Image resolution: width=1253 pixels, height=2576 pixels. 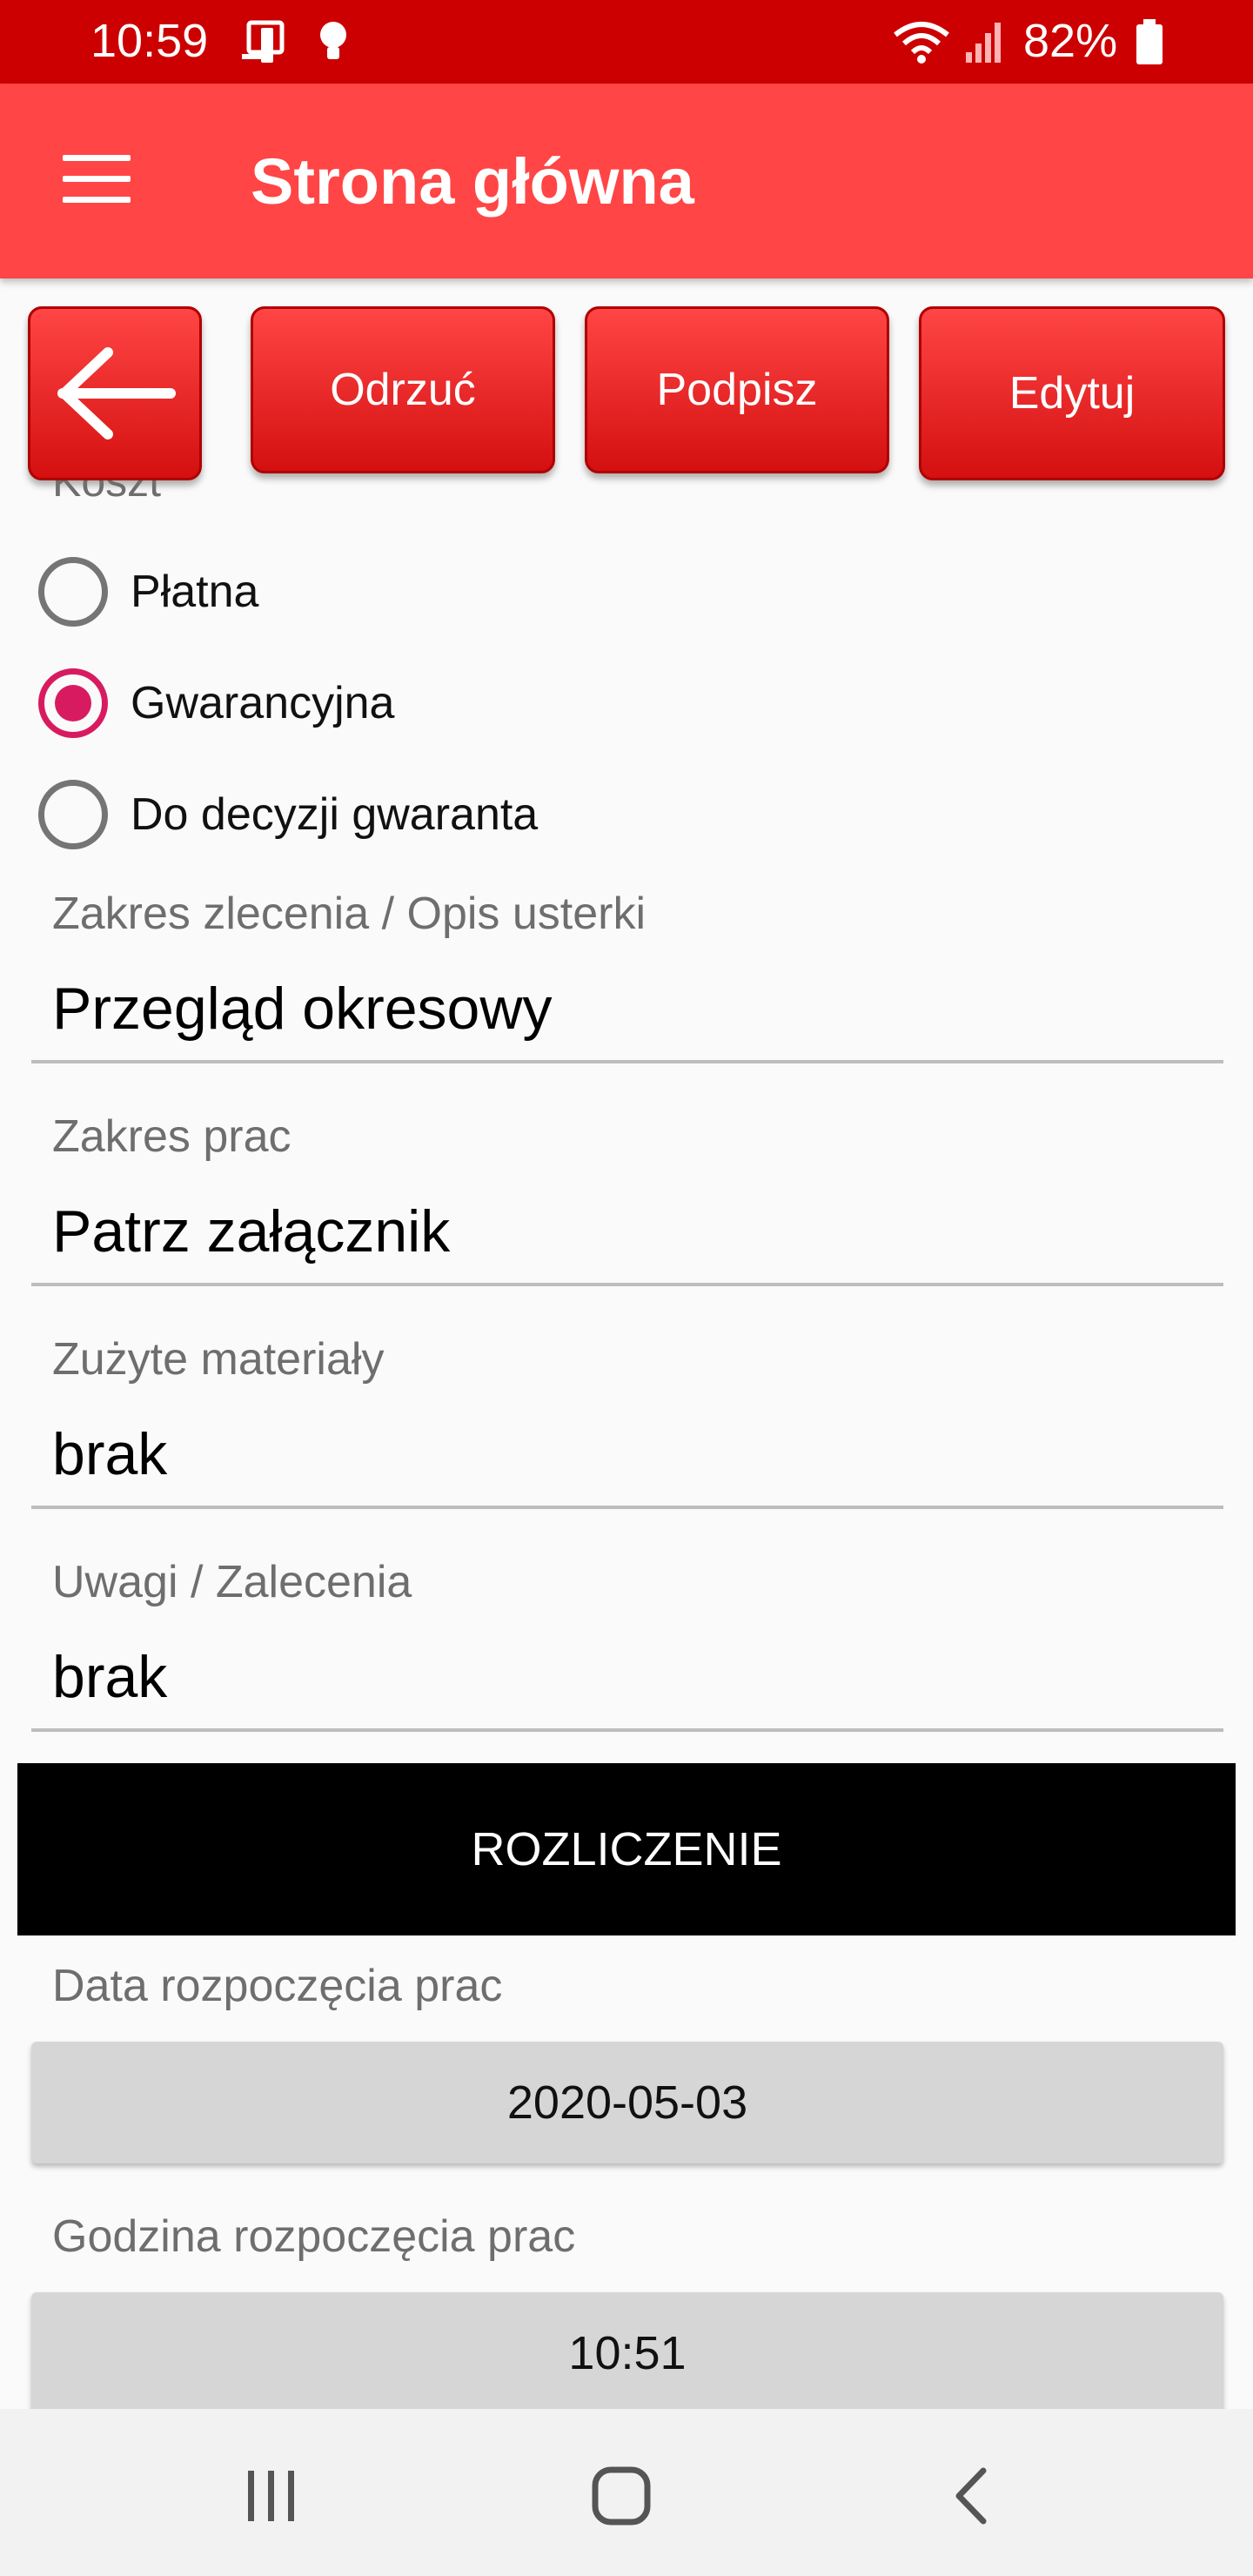 I want to click on cost-label: Koszt, so click(x=107, y=493).